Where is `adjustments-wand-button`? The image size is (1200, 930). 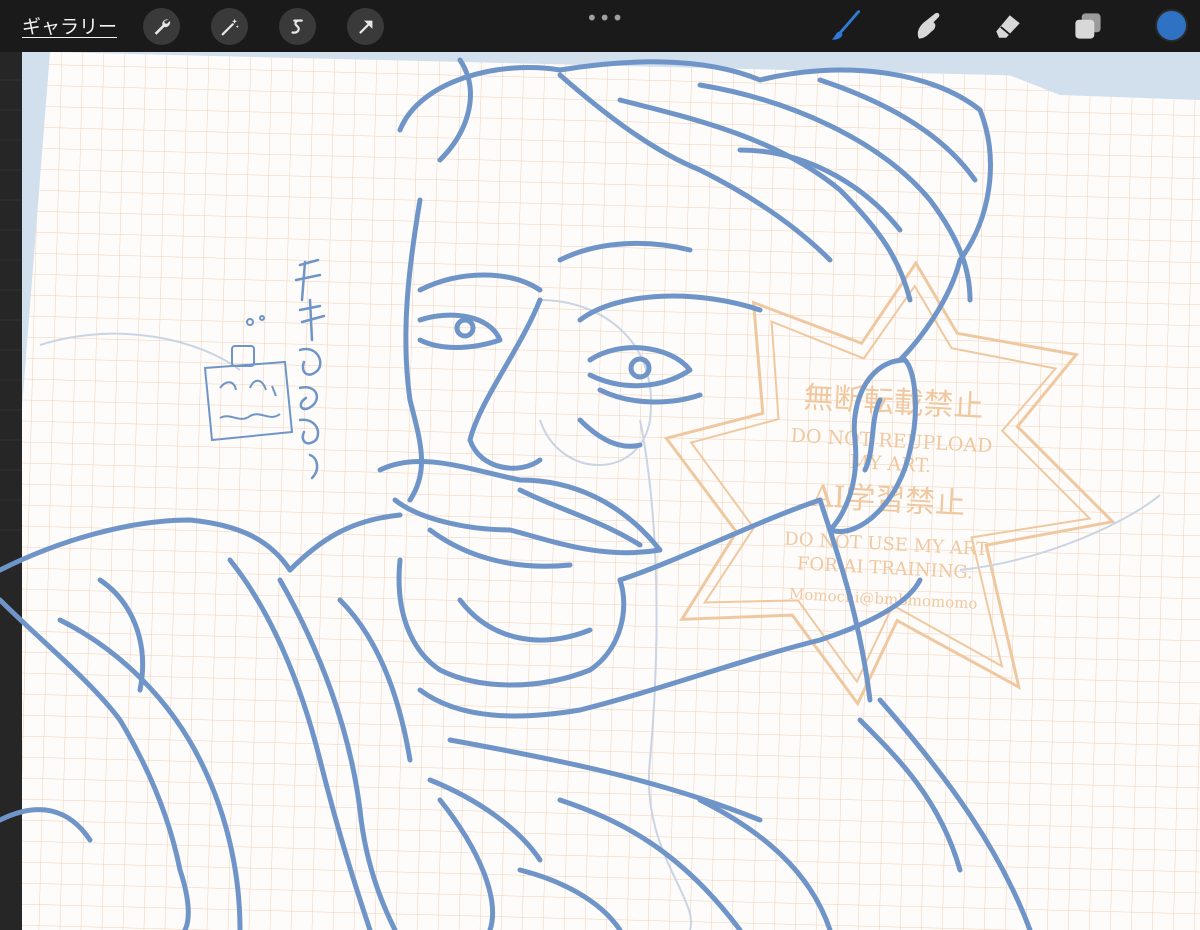 adjustments-wand-button is located at coordinates (229, 26).